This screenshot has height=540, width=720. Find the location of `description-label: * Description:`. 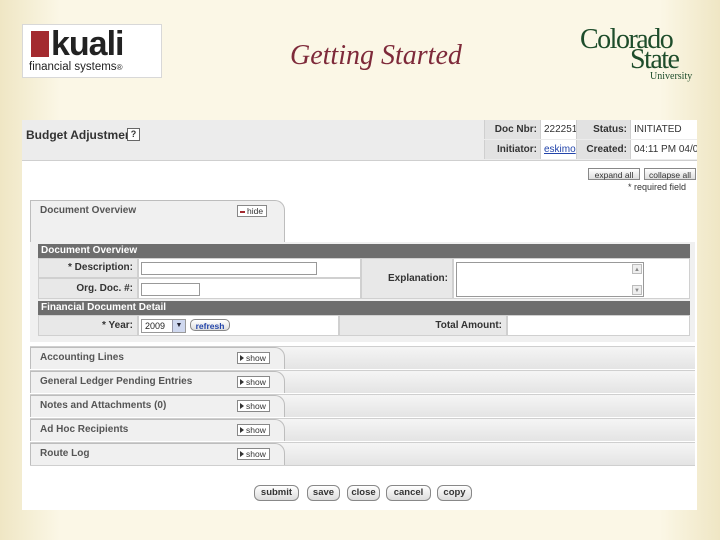

description-label: * Description: is located at coordinates (88, 268).